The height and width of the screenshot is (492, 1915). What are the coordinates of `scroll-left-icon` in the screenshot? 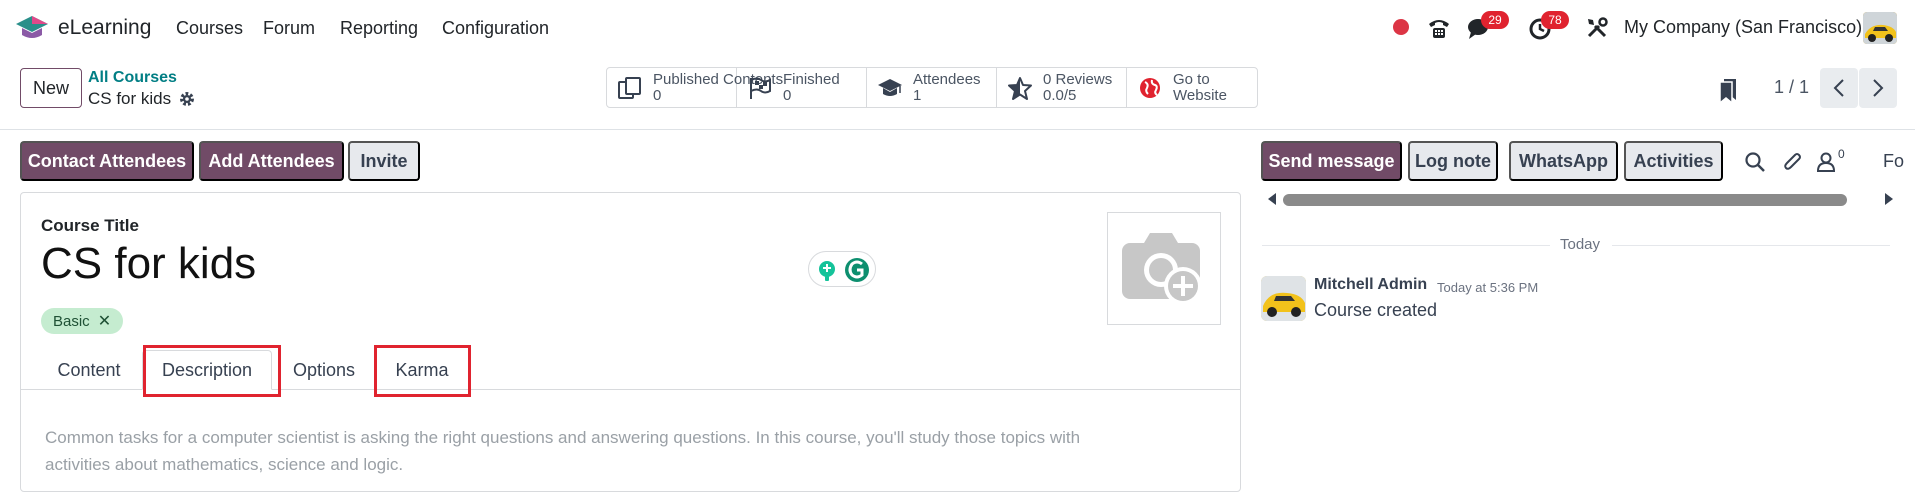 It's located at (1272, 199).